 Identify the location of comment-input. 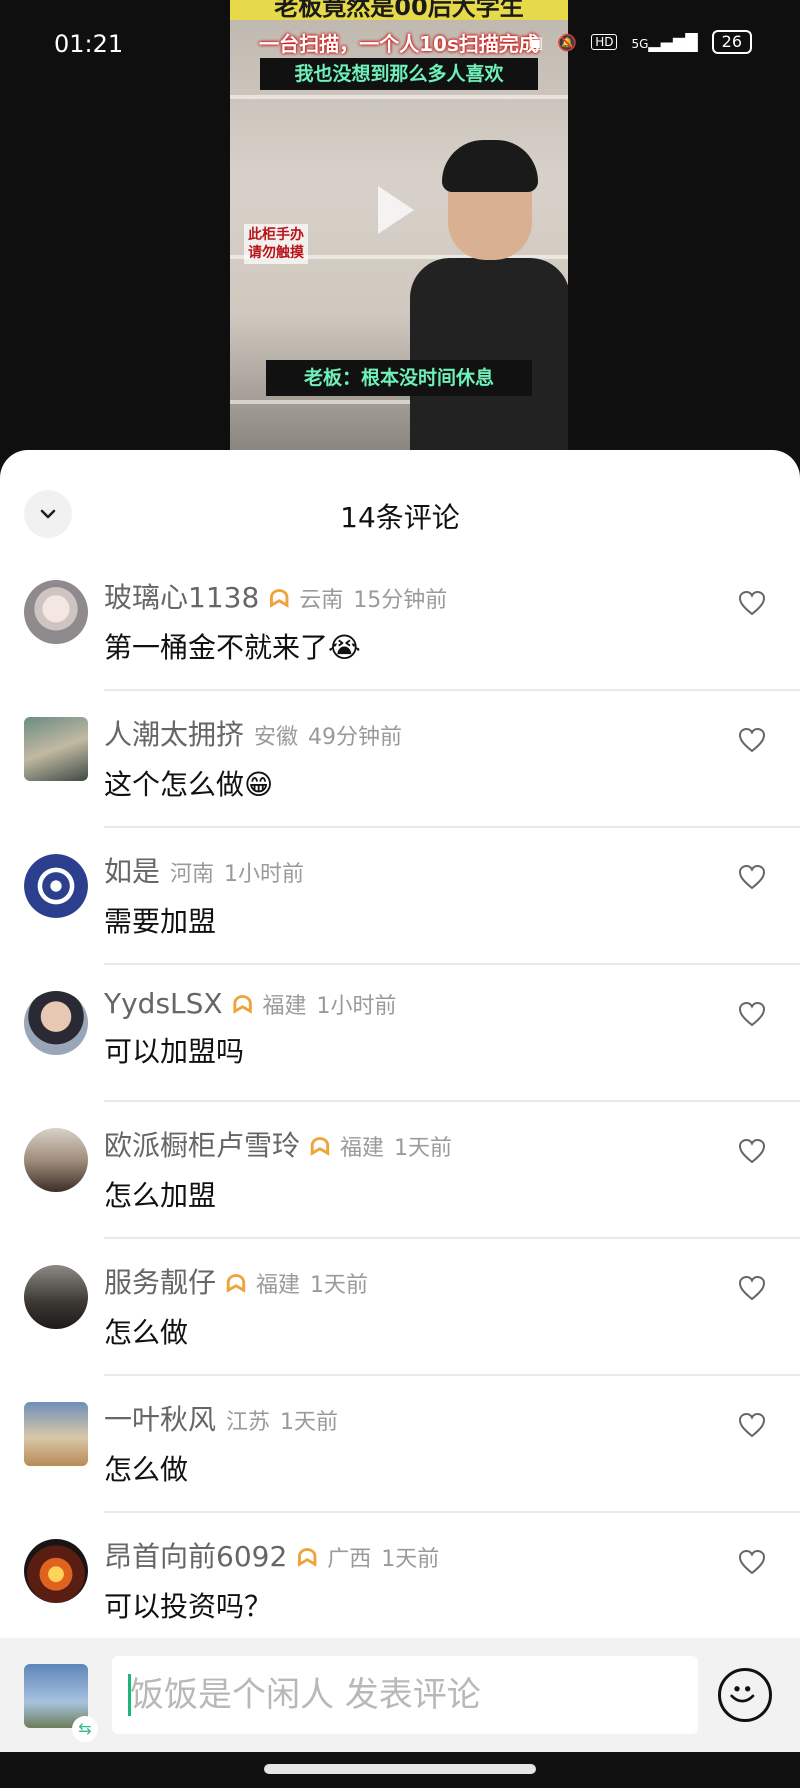
(405, 1695).